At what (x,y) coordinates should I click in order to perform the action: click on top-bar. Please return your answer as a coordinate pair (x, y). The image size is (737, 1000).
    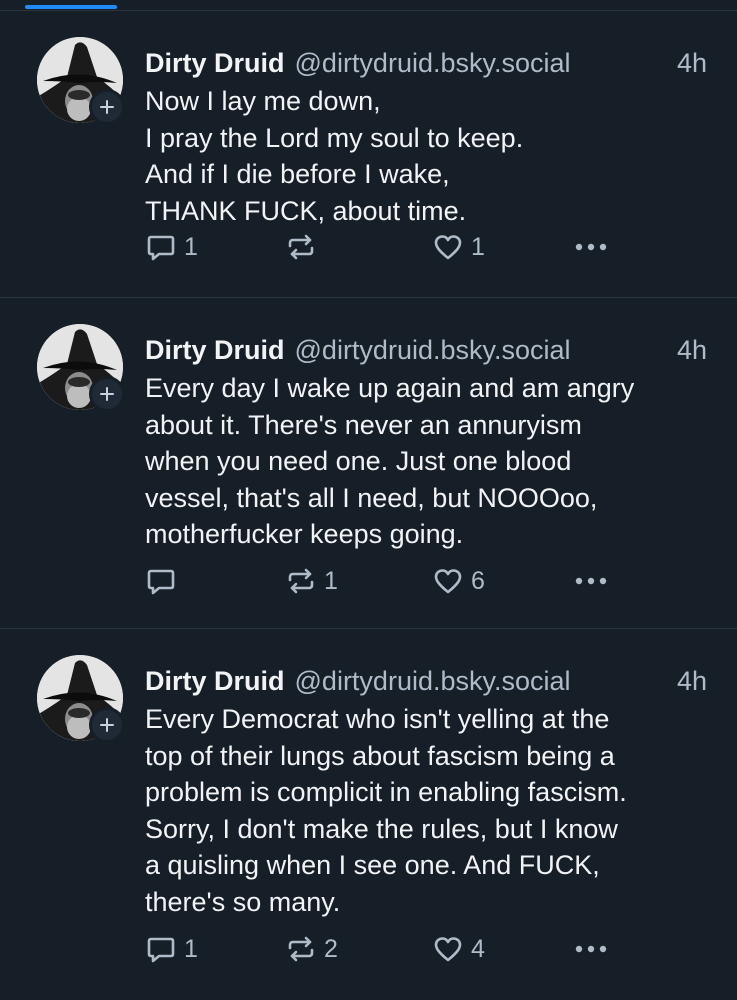
    Looking at the image, I should click on (368, 5).